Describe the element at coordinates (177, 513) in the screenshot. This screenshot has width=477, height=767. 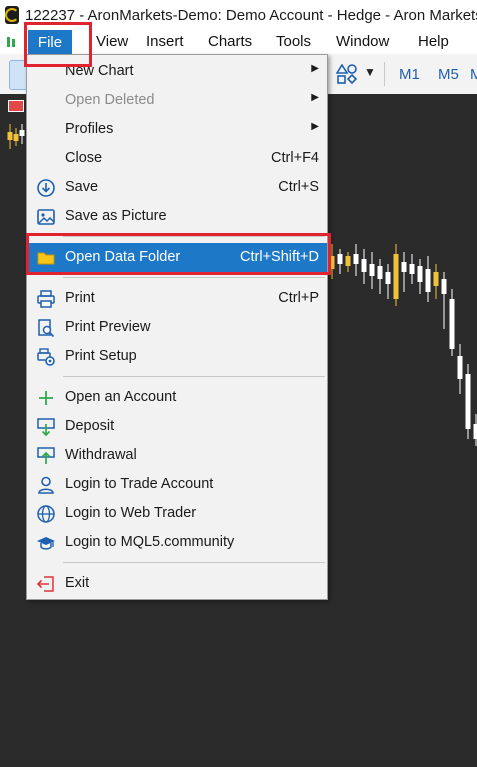
I see `menu-item-login-web-trader: Login to Web Trader` at that location.